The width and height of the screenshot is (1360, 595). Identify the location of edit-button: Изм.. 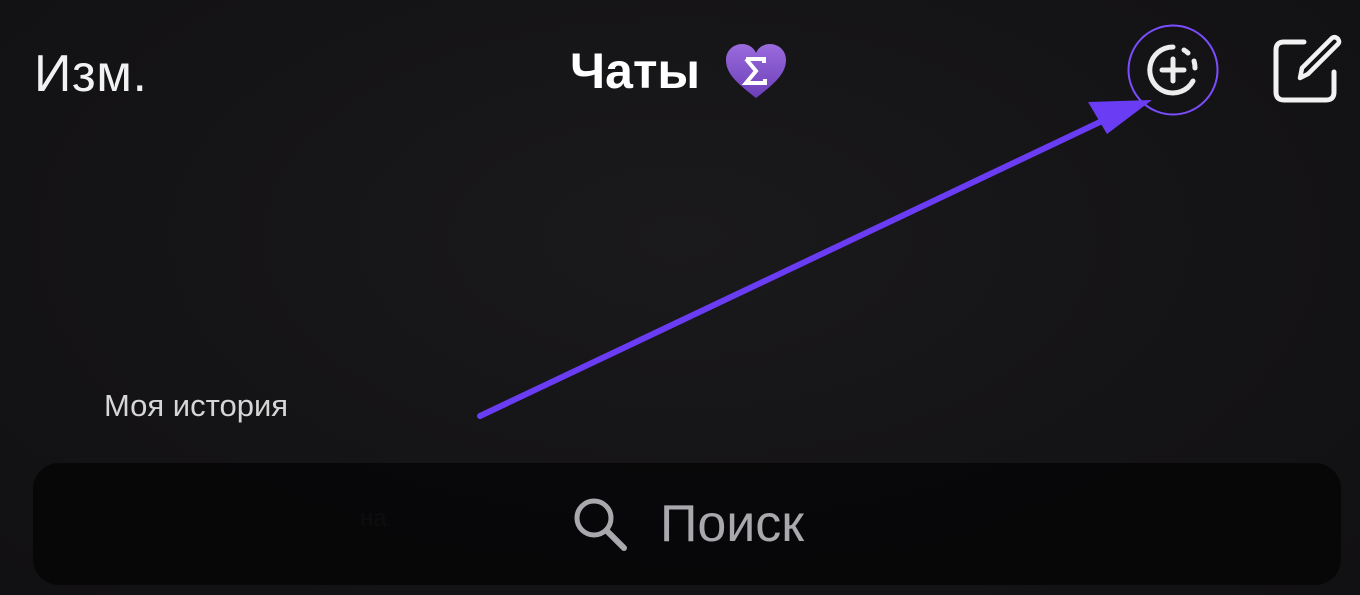
(90, 74).